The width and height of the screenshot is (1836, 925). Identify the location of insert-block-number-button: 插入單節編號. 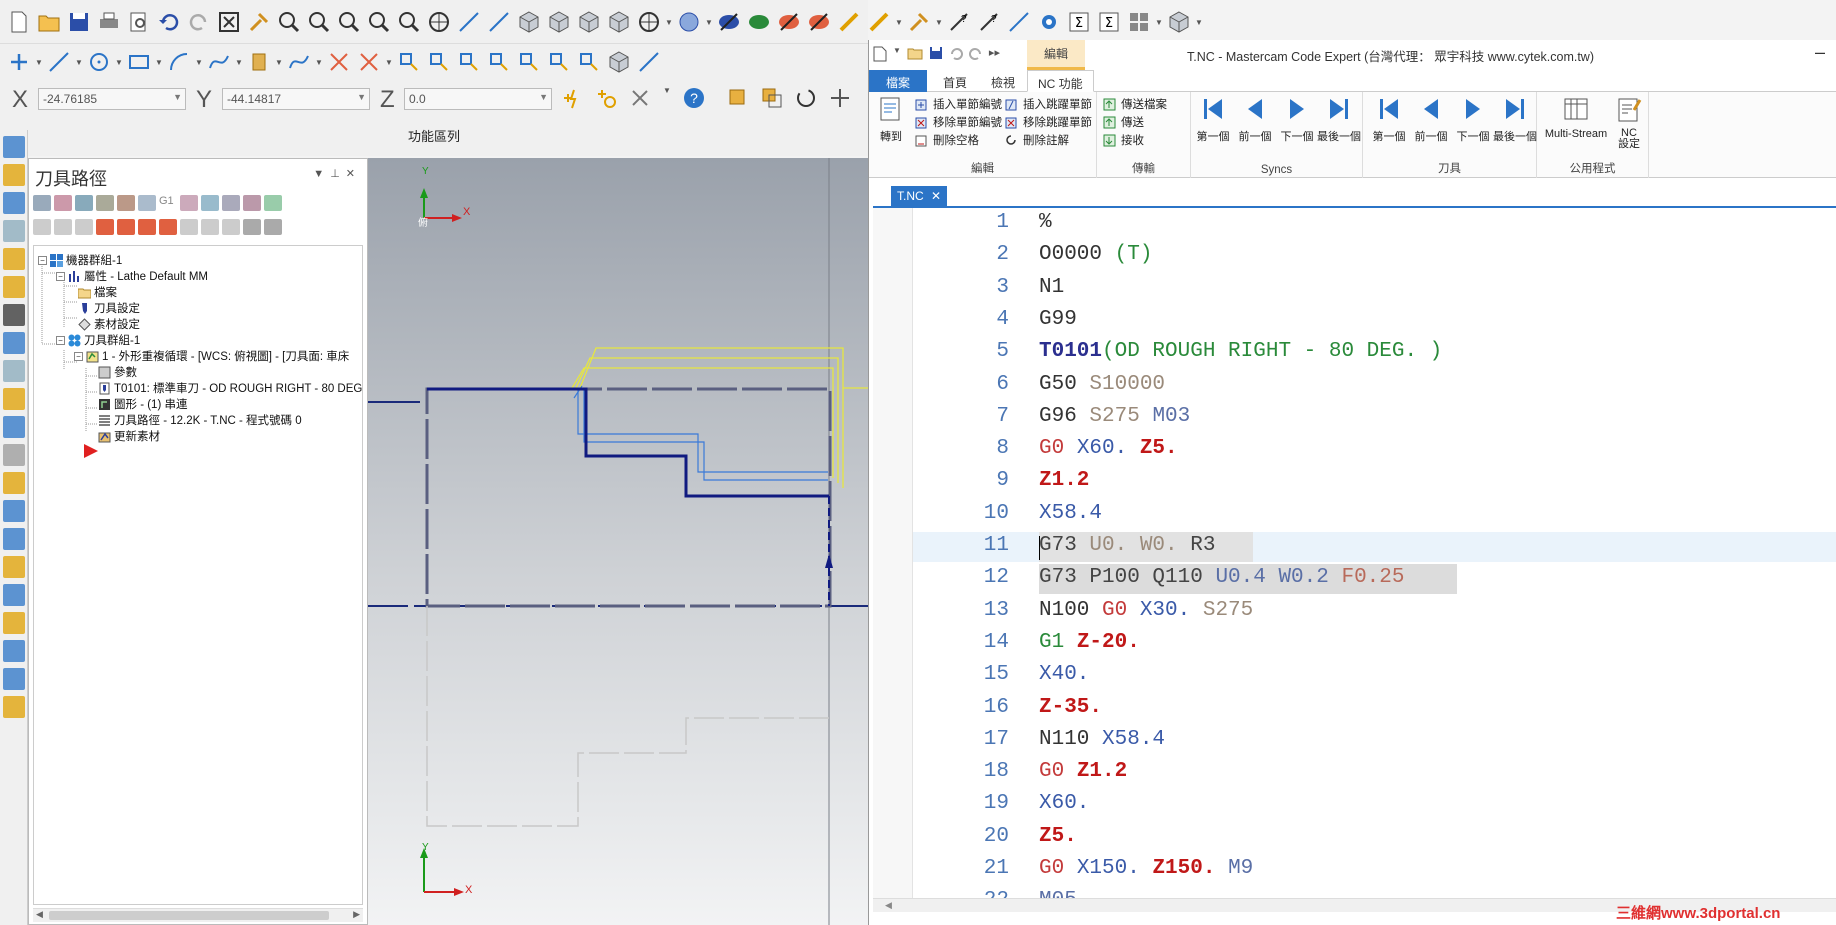
(958, 104).